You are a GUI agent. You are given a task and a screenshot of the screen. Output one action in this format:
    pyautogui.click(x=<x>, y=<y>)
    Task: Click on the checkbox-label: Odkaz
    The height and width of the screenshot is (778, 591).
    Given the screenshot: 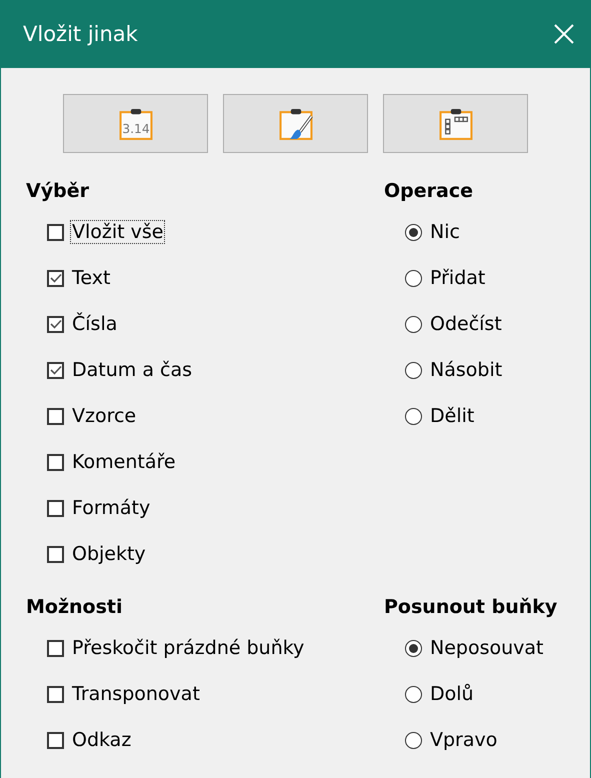 What is the action you would take?
    pyautogui.click(x=102, y=740)
    